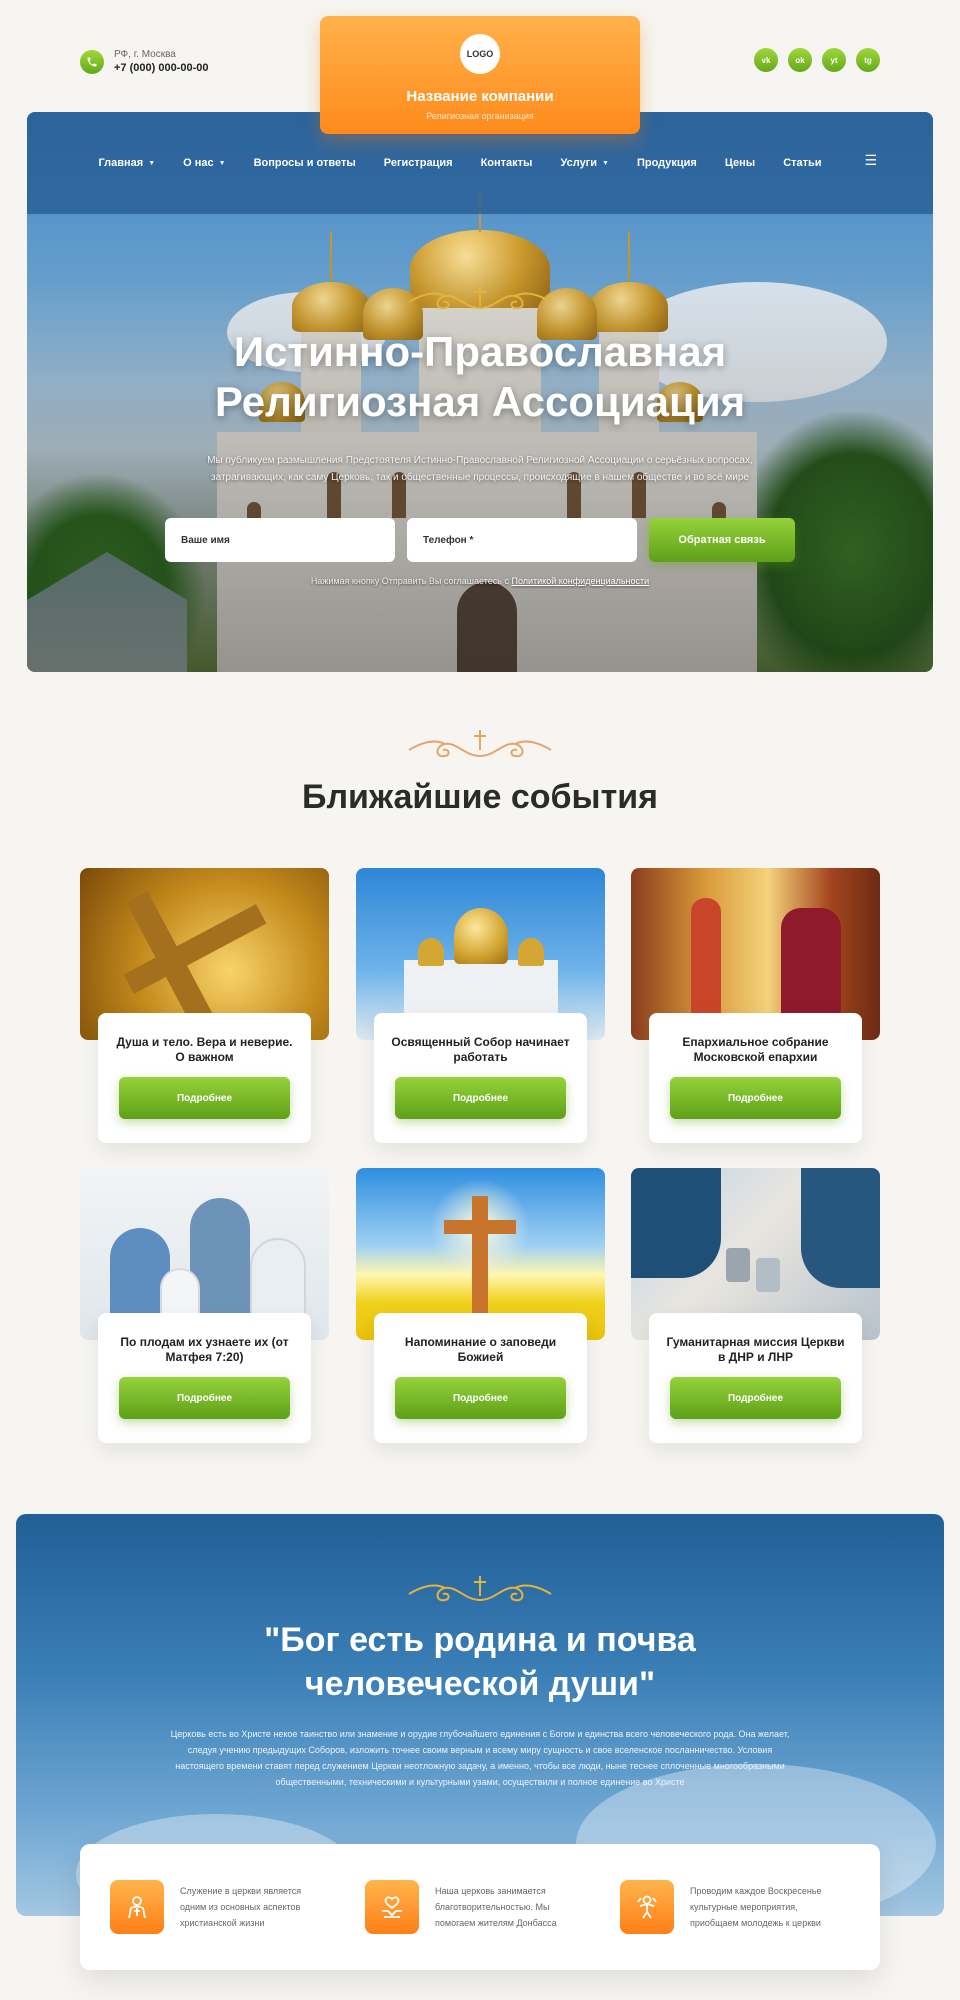 The width and height of the screenshot is (960, 2000). I want to click on hero-title-line1: Истинно-Православная, so click(480, 351).